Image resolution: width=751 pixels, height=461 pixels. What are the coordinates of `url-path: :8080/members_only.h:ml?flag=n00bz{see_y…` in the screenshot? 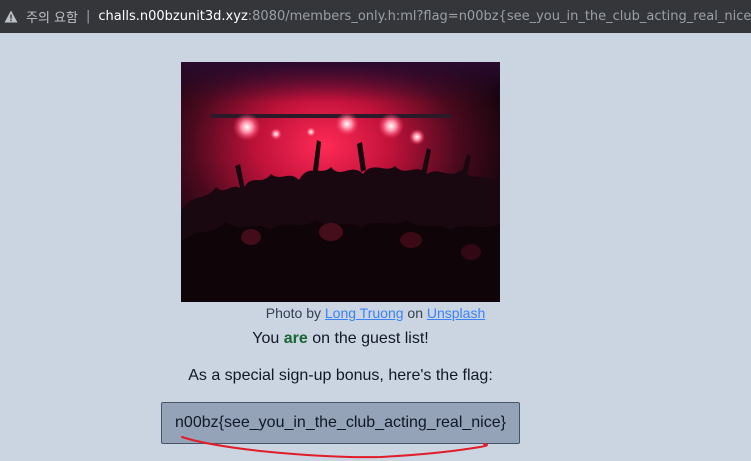 It's located at (499, 16).